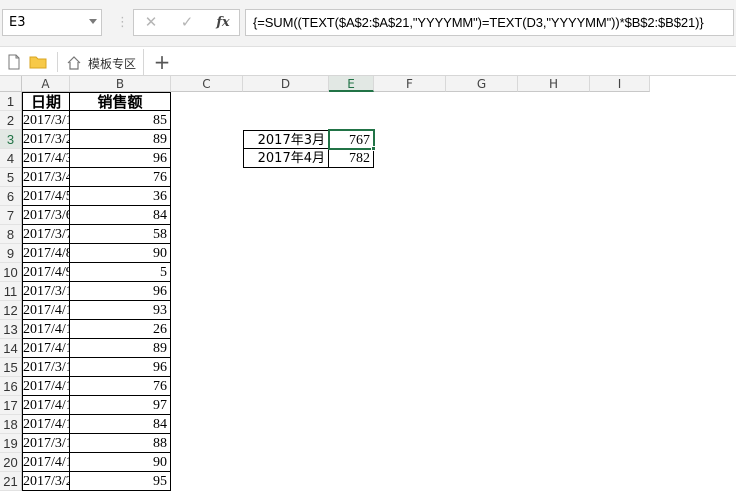 Image resolution: width=736 pixels, height=498 pixels. Describe the element at coordinates (373, 148) in the screenshot. I see `fill-handle` at that location.